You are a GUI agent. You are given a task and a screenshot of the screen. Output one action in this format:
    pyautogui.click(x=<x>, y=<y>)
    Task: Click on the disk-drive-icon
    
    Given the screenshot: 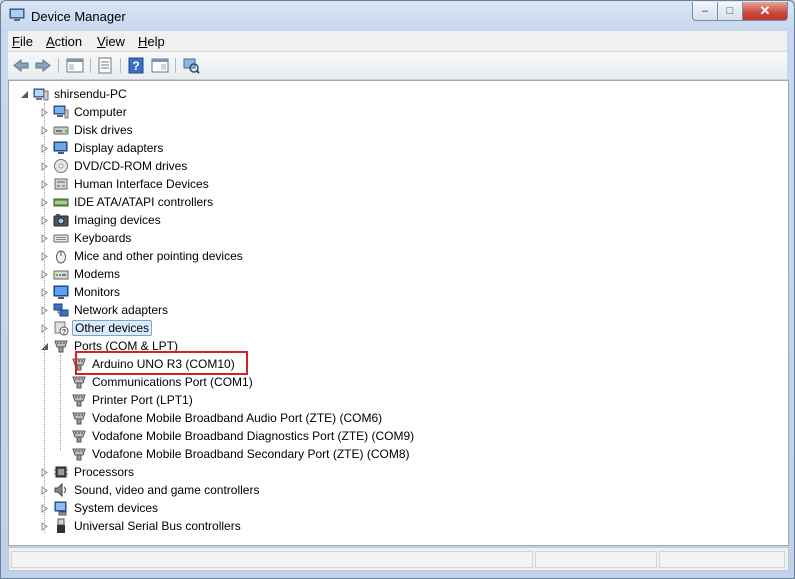 What is the action you would take?
    pyautogui.click(x=61, y=130)
    